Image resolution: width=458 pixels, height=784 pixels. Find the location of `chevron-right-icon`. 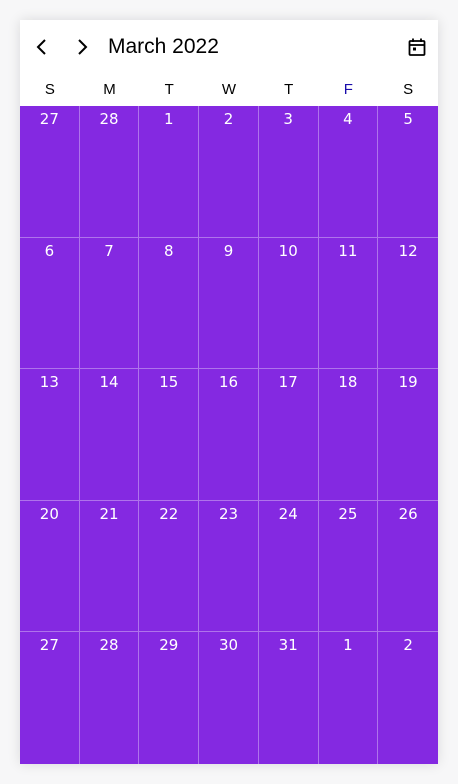

chevron-right-icon is located at coordinates (83, 47).